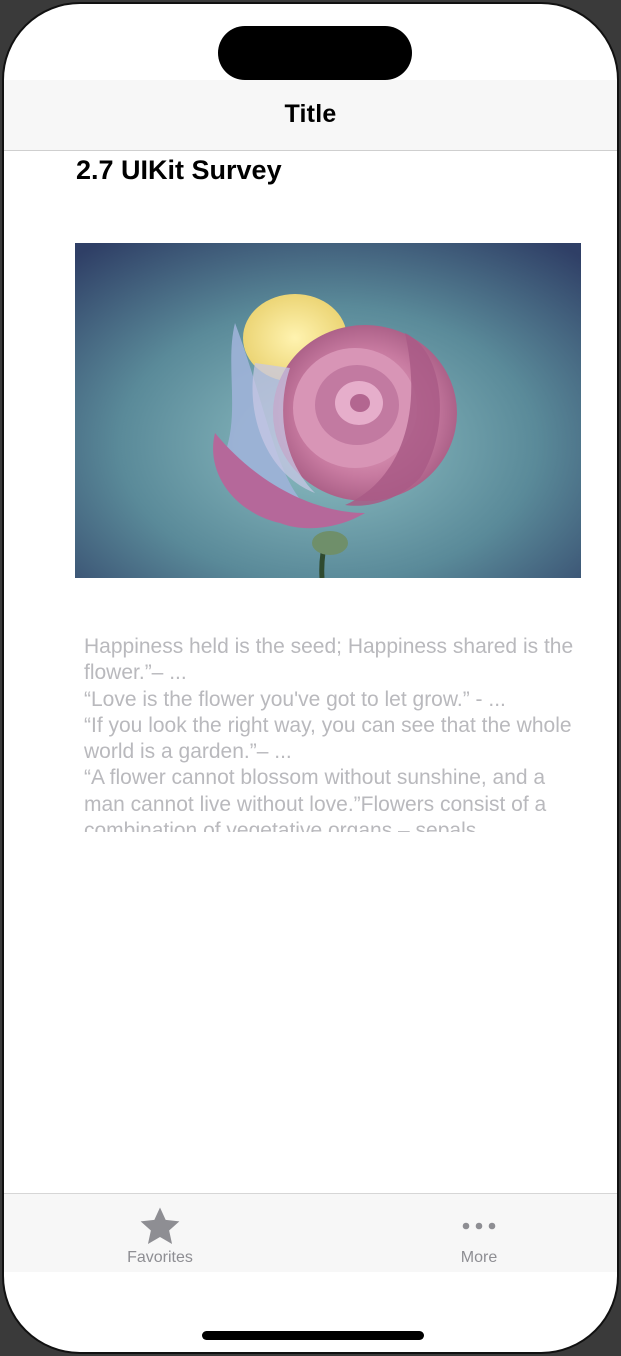 Image resolution: width=621 pixels, height=1356 pixels. What do you see at coordinates (479, 1257) in the screenshot?
I see `tab-label-more: More` at bounding box center [479, 1257].